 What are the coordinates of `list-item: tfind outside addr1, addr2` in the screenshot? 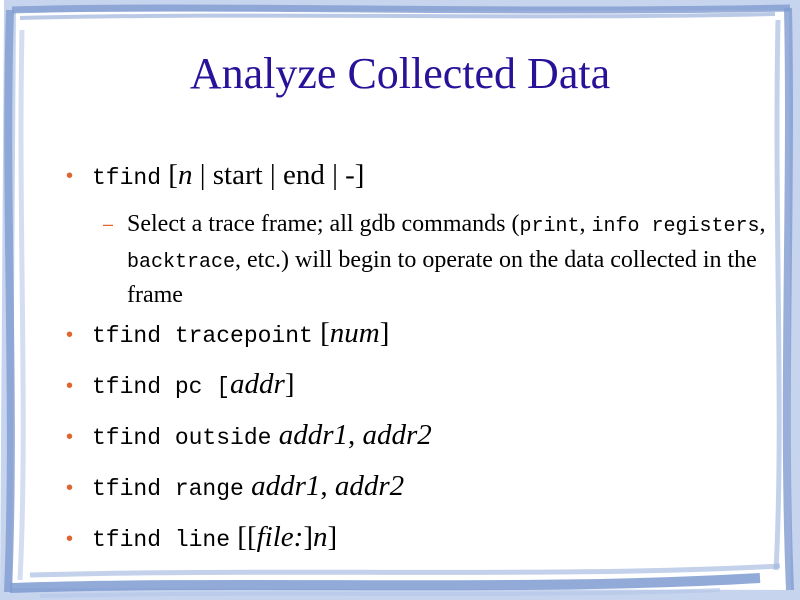 It's located at (262, 436).